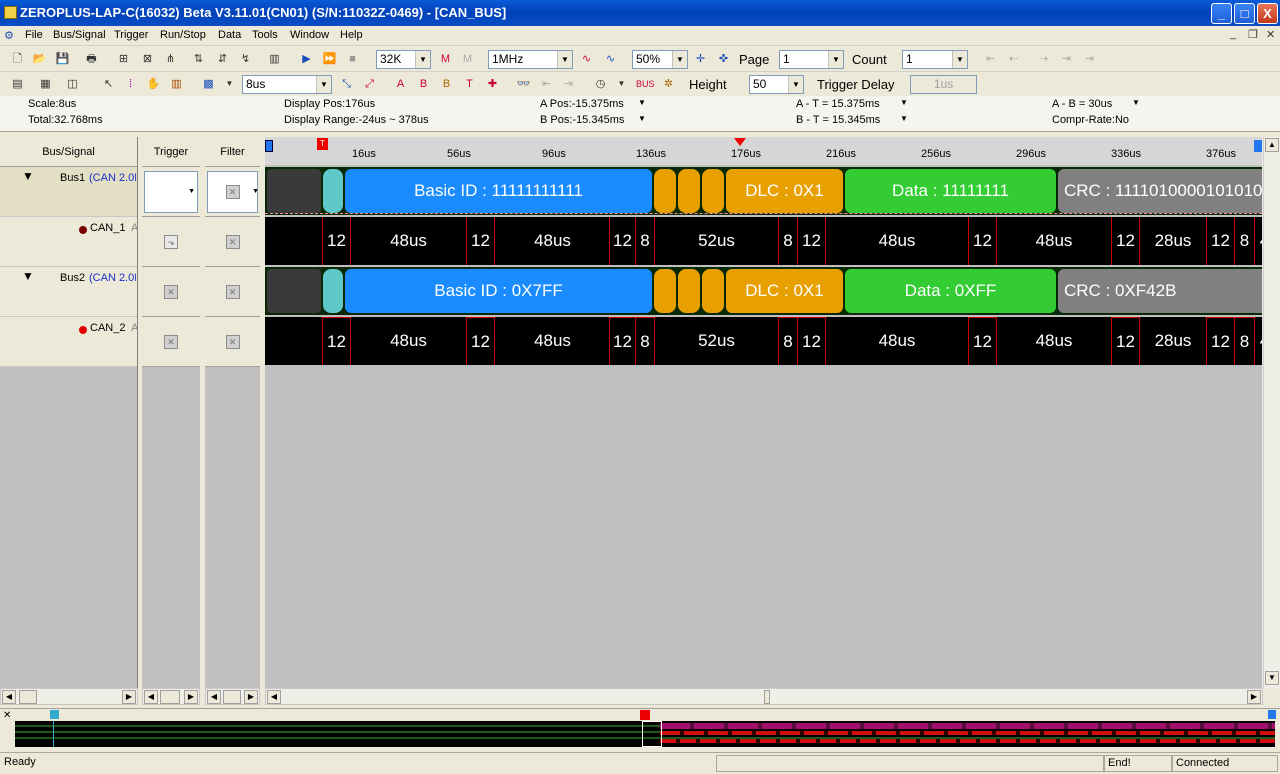 The image size is (1280, 774). I want to click on bus2-basic-id: Basic ID : 0X7FF, so click(498, 291).